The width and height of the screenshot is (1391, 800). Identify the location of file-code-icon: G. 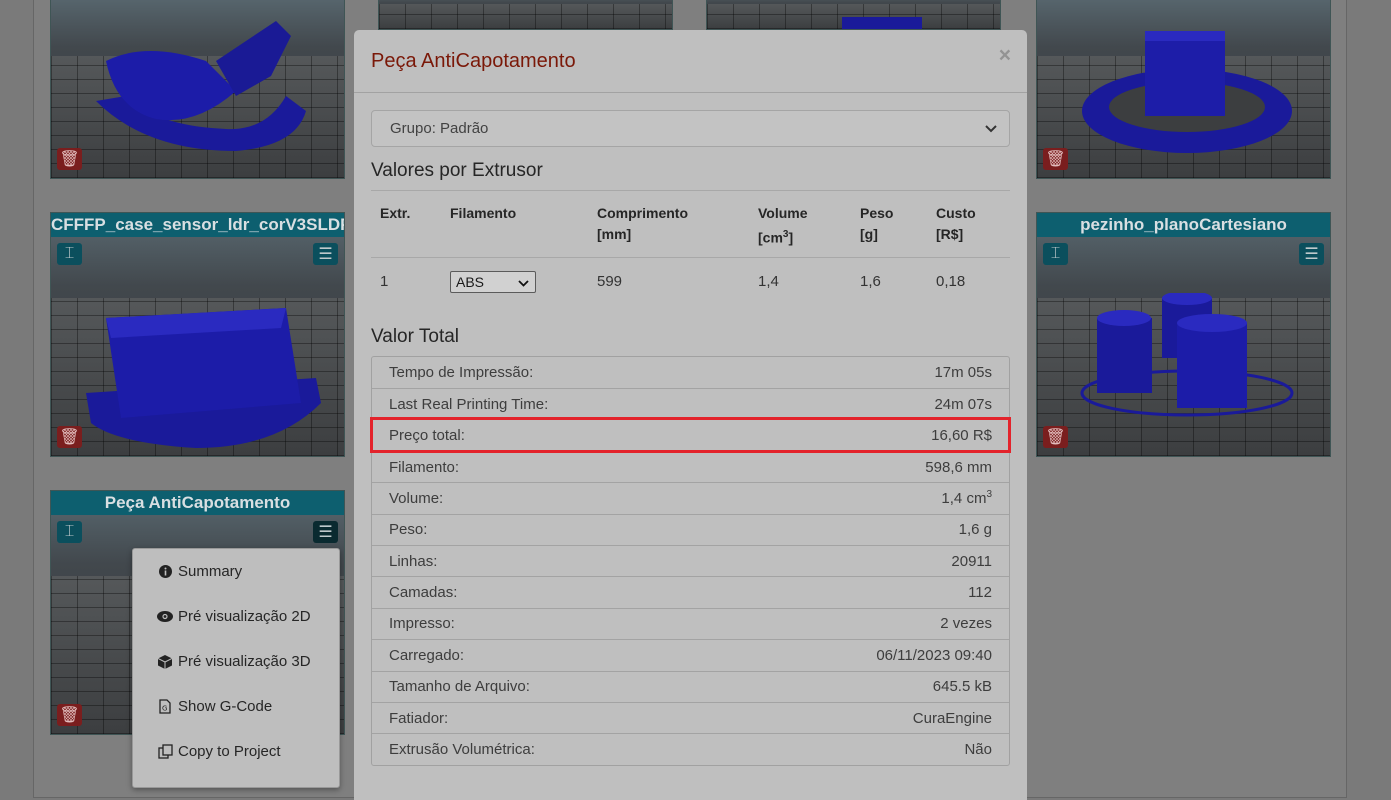
(165, 706).